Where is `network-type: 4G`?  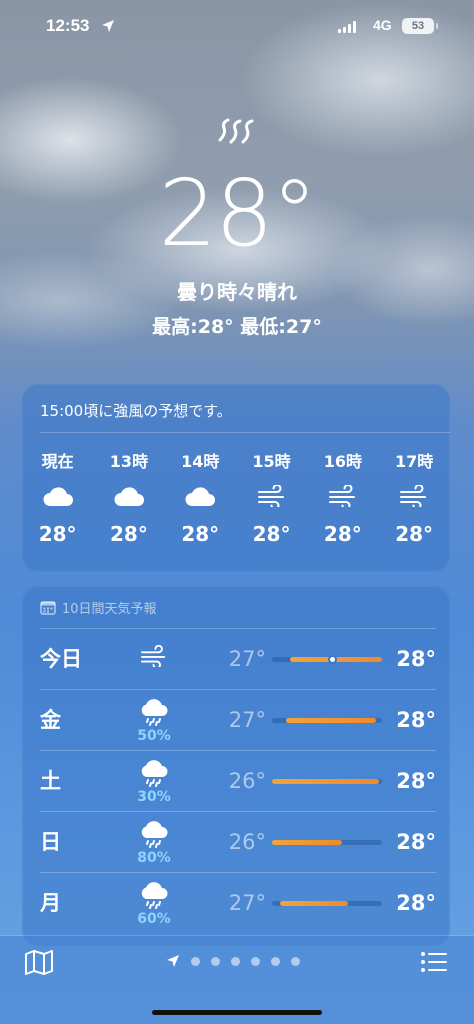
network-type: 4G is located at coordinates (382, 25).